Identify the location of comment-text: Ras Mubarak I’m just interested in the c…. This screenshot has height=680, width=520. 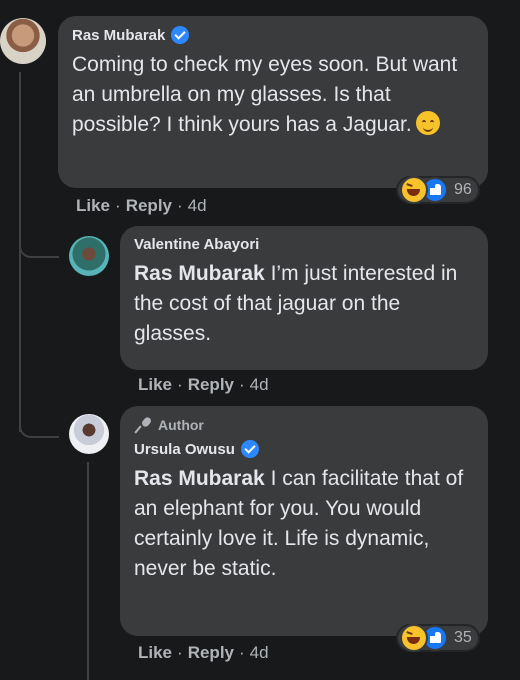
(296, 303).